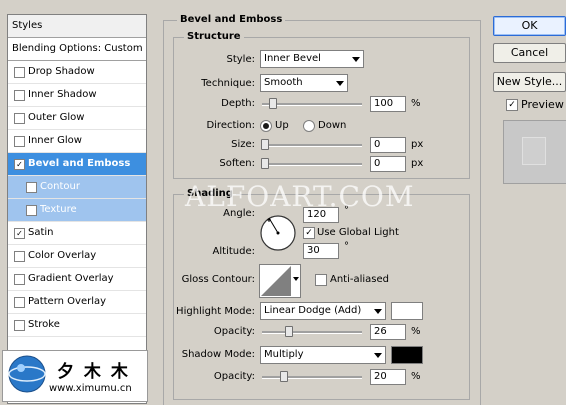 Image resolution: width=566 pixels, height=405 pixels. I want to click on style-item-bevel-and-emboss: ✓ Bevel and Emboss, so click(77, 164).